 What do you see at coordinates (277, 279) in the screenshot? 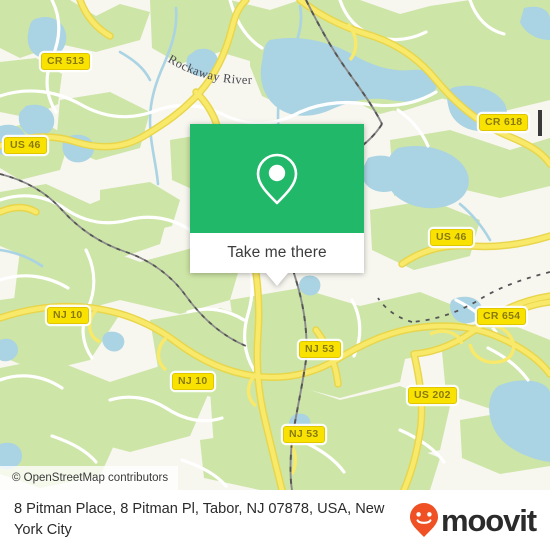
I see `popup-pointer-tail` at bounding box center [277, 279].